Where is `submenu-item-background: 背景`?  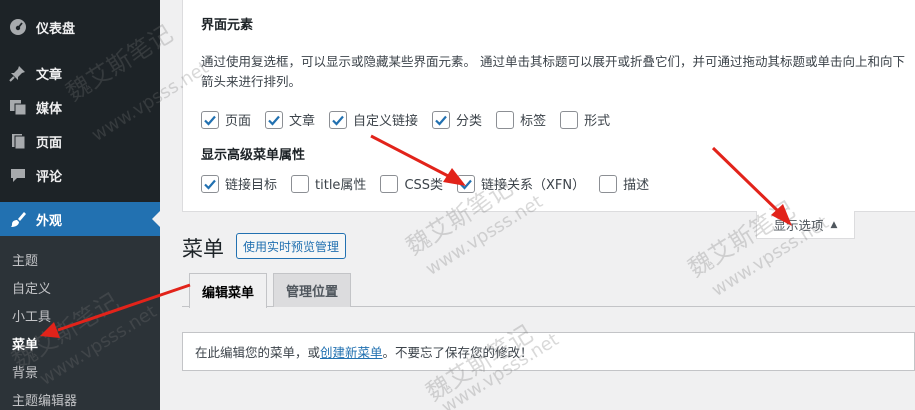
submenu-item-background: 背景 is located at coordinates (25, 371).